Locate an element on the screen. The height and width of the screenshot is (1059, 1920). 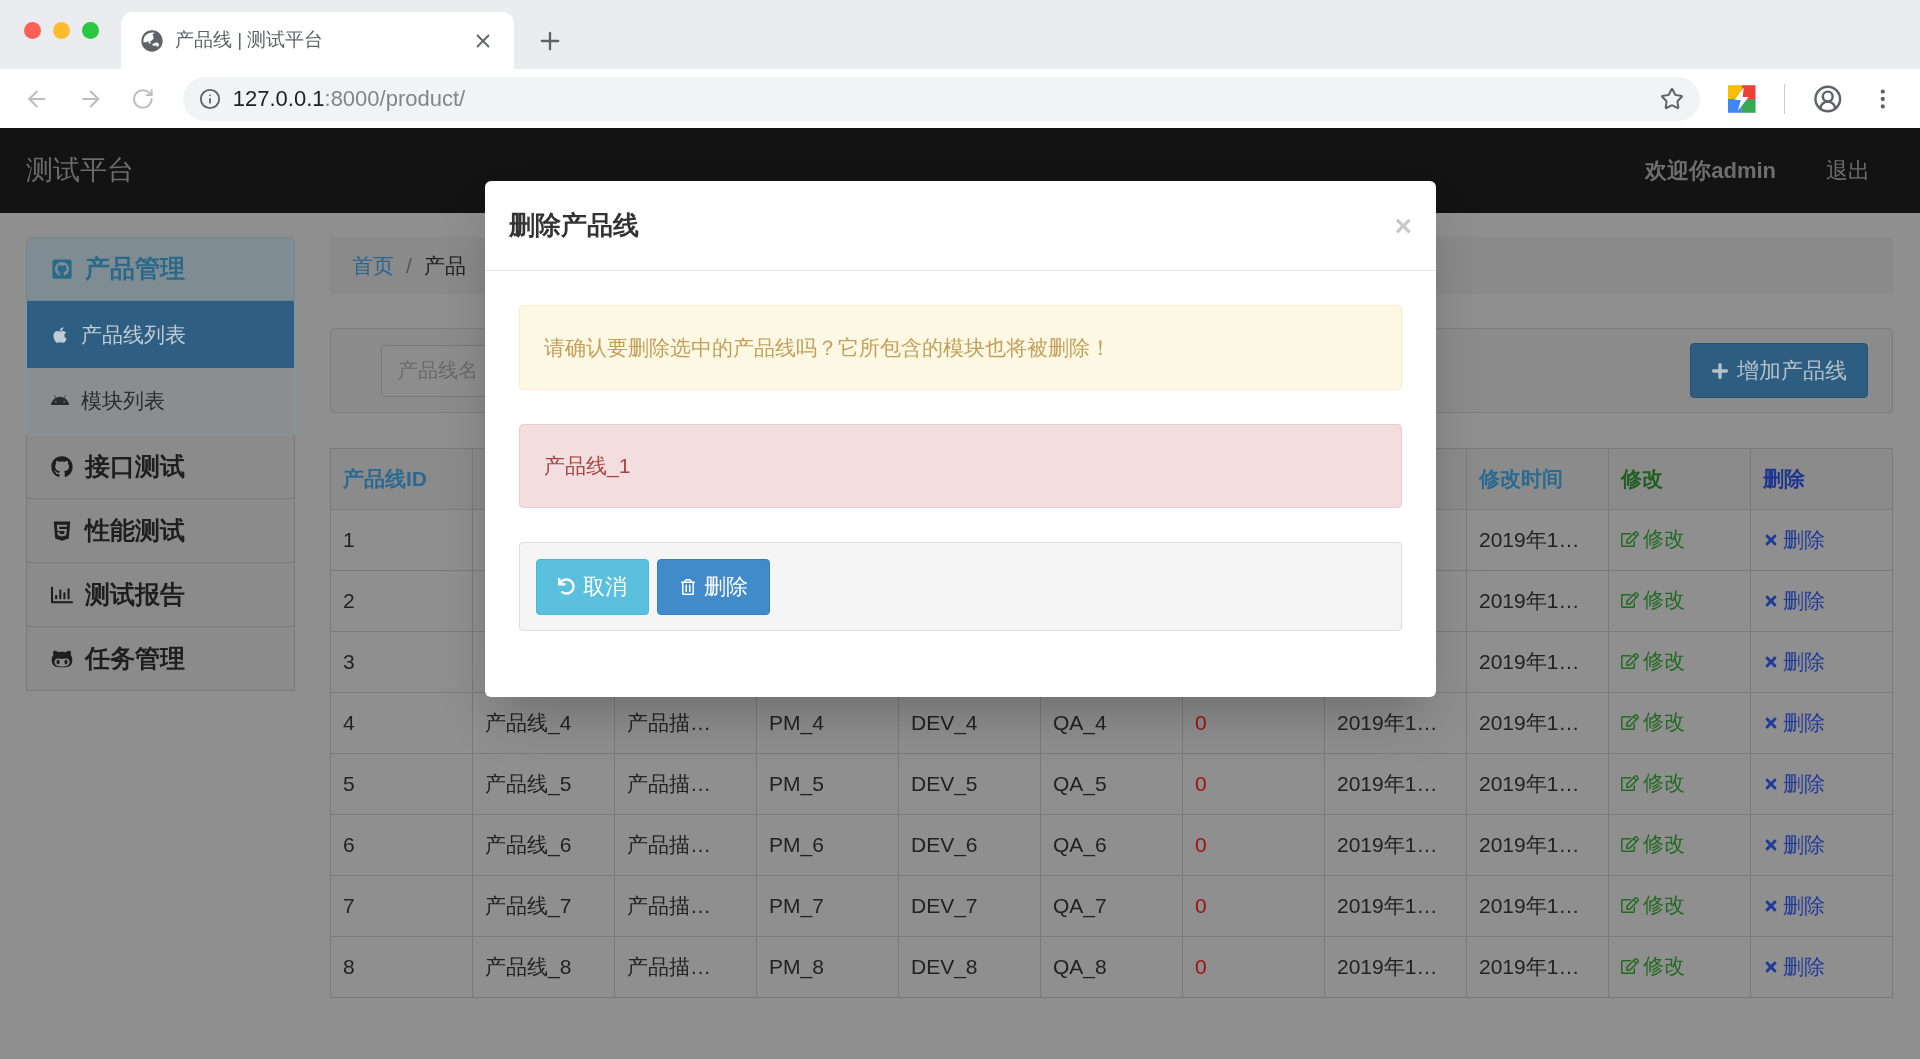
table-cell: 4 is located at coordinates (349, 723).